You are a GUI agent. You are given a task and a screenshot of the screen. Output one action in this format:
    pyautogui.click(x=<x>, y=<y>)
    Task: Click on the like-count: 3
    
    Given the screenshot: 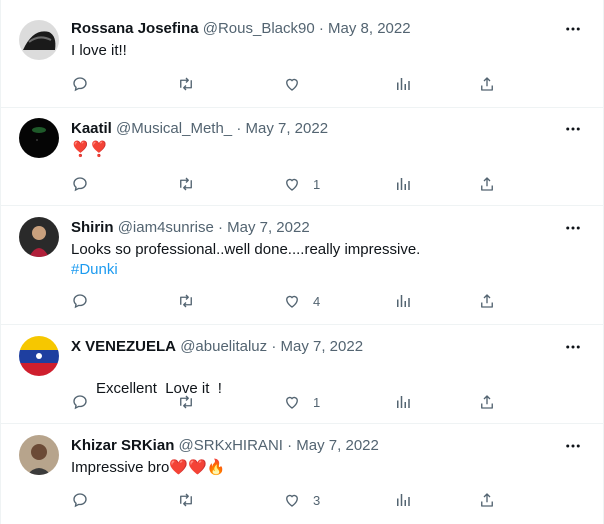 What is the action you would take?
    pyautogui.click(x=317, y=500)
    